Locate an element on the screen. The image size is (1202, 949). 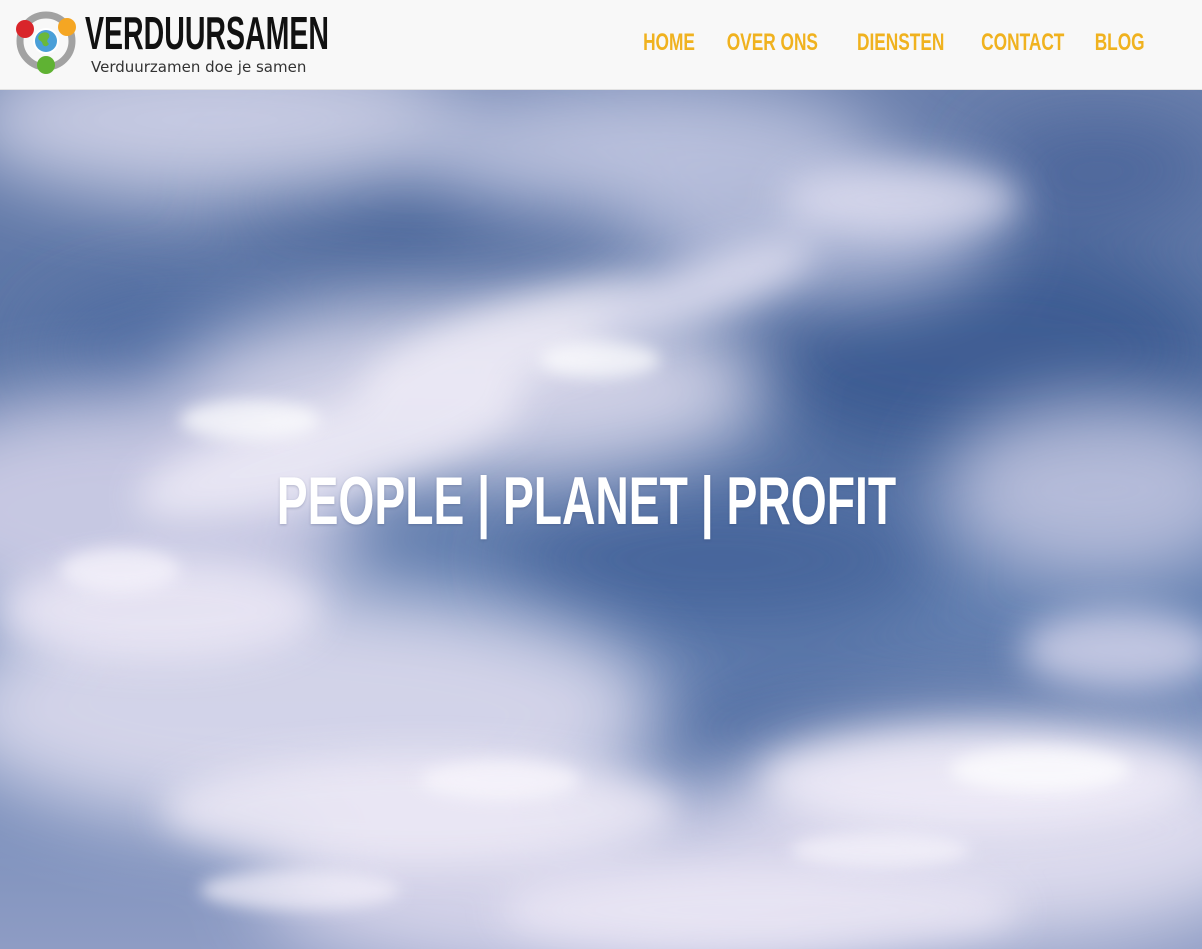
globe-connected-dots-icon is located at coordinates (46, 42).